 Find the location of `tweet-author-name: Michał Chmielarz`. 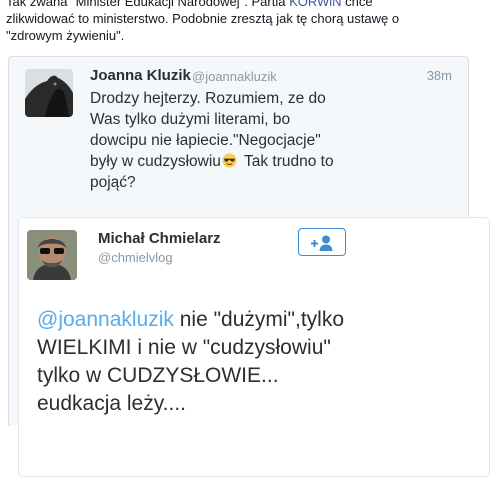

tweet-author-name: Michał Chmielarz is located at coordinates (159, 238).